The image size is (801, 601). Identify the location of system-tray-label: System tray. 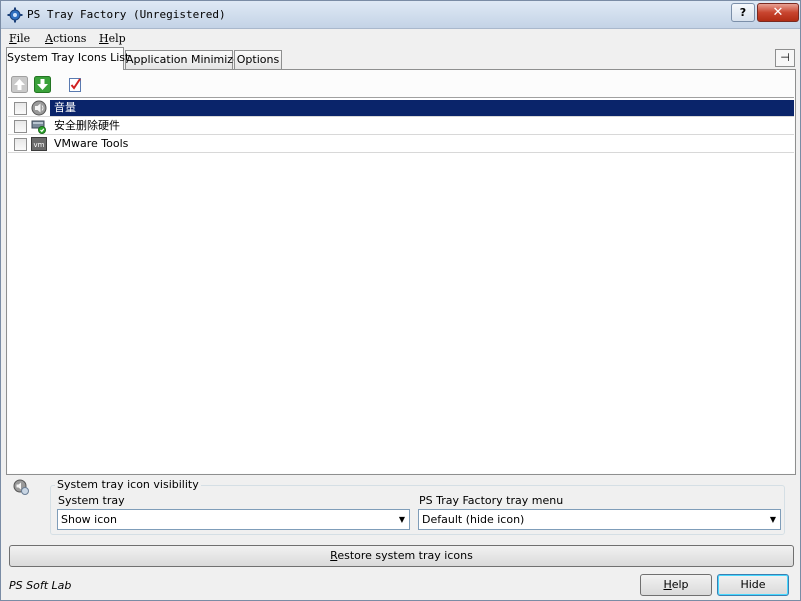
(91, 500).